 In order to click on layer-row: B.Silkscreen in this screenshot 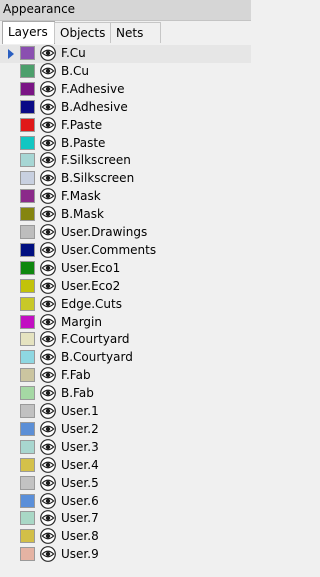, I will do `click(125, 179)`.